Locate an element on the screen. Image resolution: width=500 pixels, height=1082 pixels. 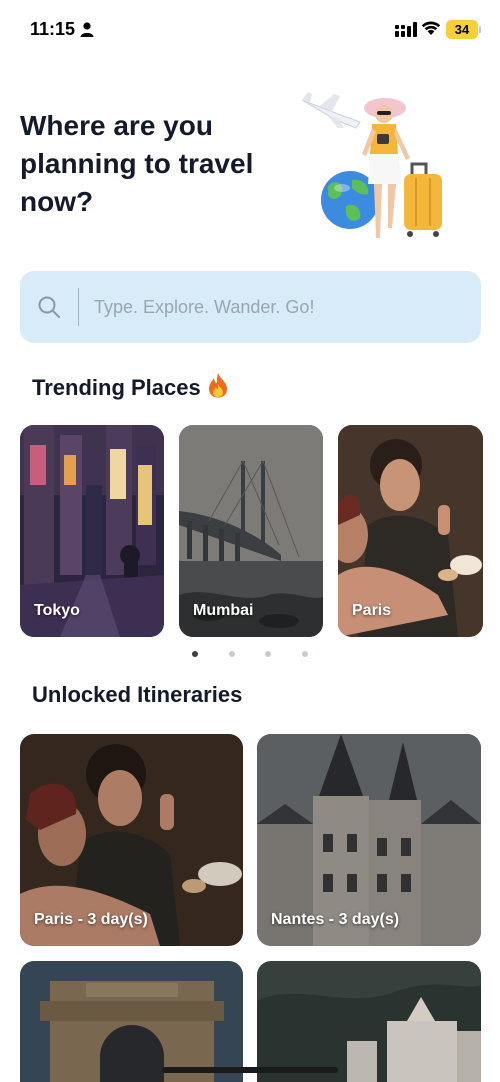
battery-indicator: 34 is located at coordinates (462, 29).